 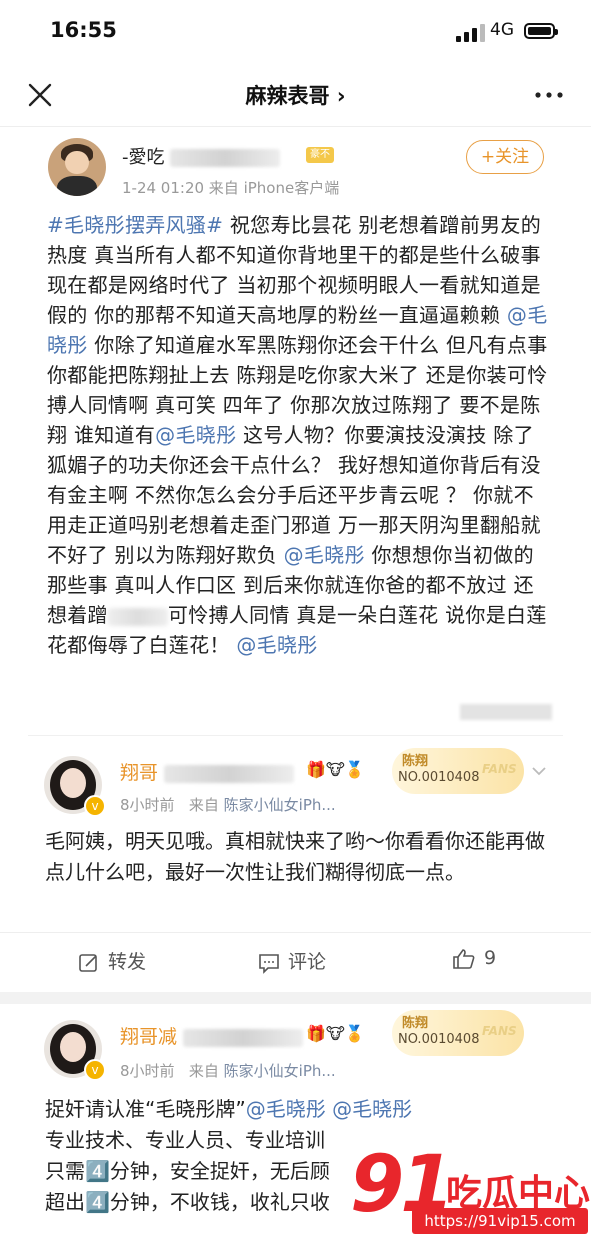 What do you see at coordinates (505, 157) in the screenshot?
I see `follow-button: +关注` at bounding box center [505, 157].